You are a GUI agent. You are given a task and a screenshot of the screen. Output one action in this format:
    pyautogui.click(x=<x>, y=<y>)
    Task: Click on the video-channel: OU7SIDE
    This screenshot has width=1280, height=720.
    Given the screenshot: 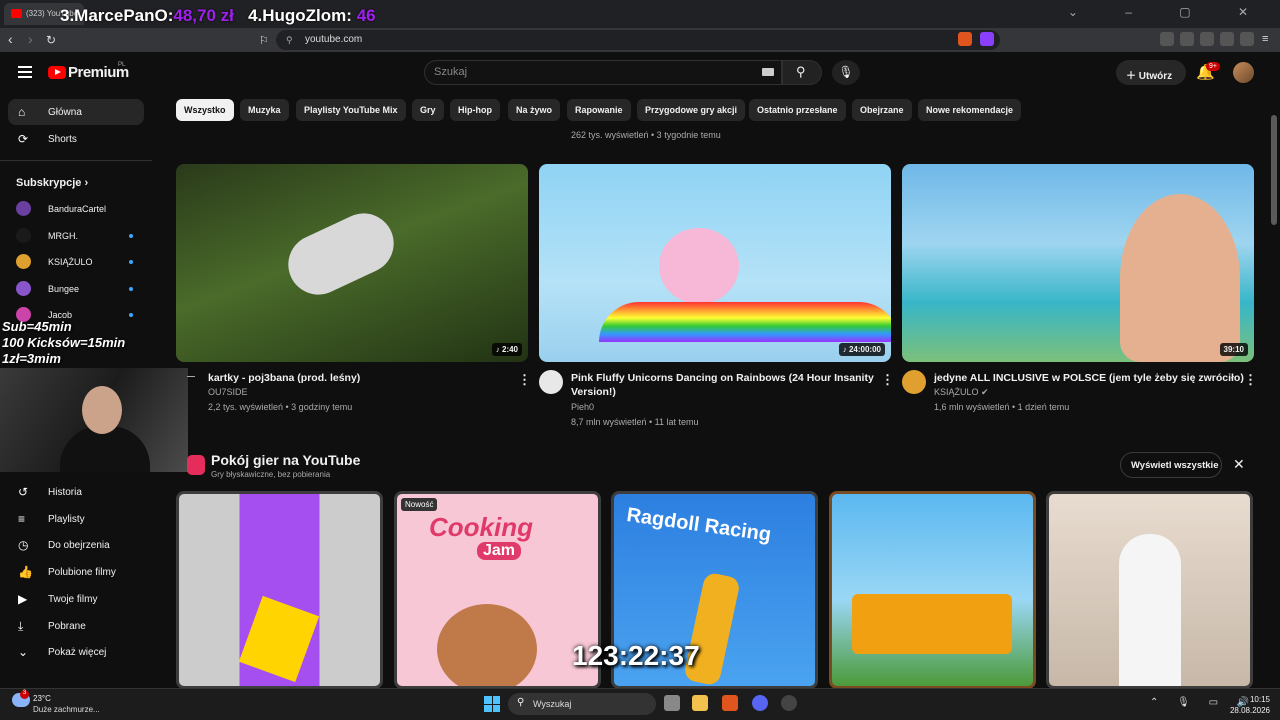 What is the action you would take?
    pyautogui.click(x=228, y=392)
    